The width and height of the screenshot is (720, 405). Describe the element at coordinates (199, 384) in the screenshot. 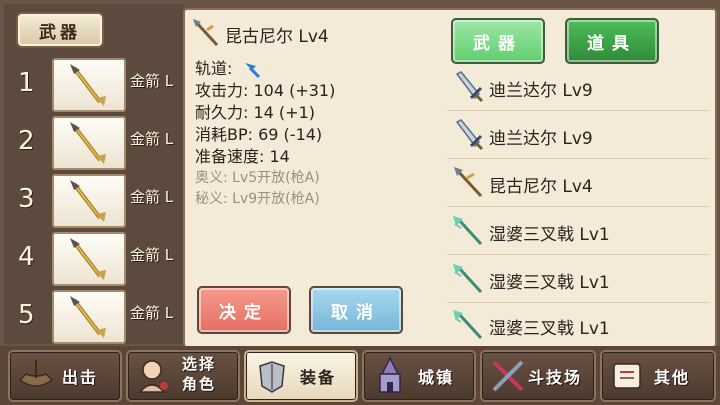

I see `nav-label-line2: 角色` at that location.